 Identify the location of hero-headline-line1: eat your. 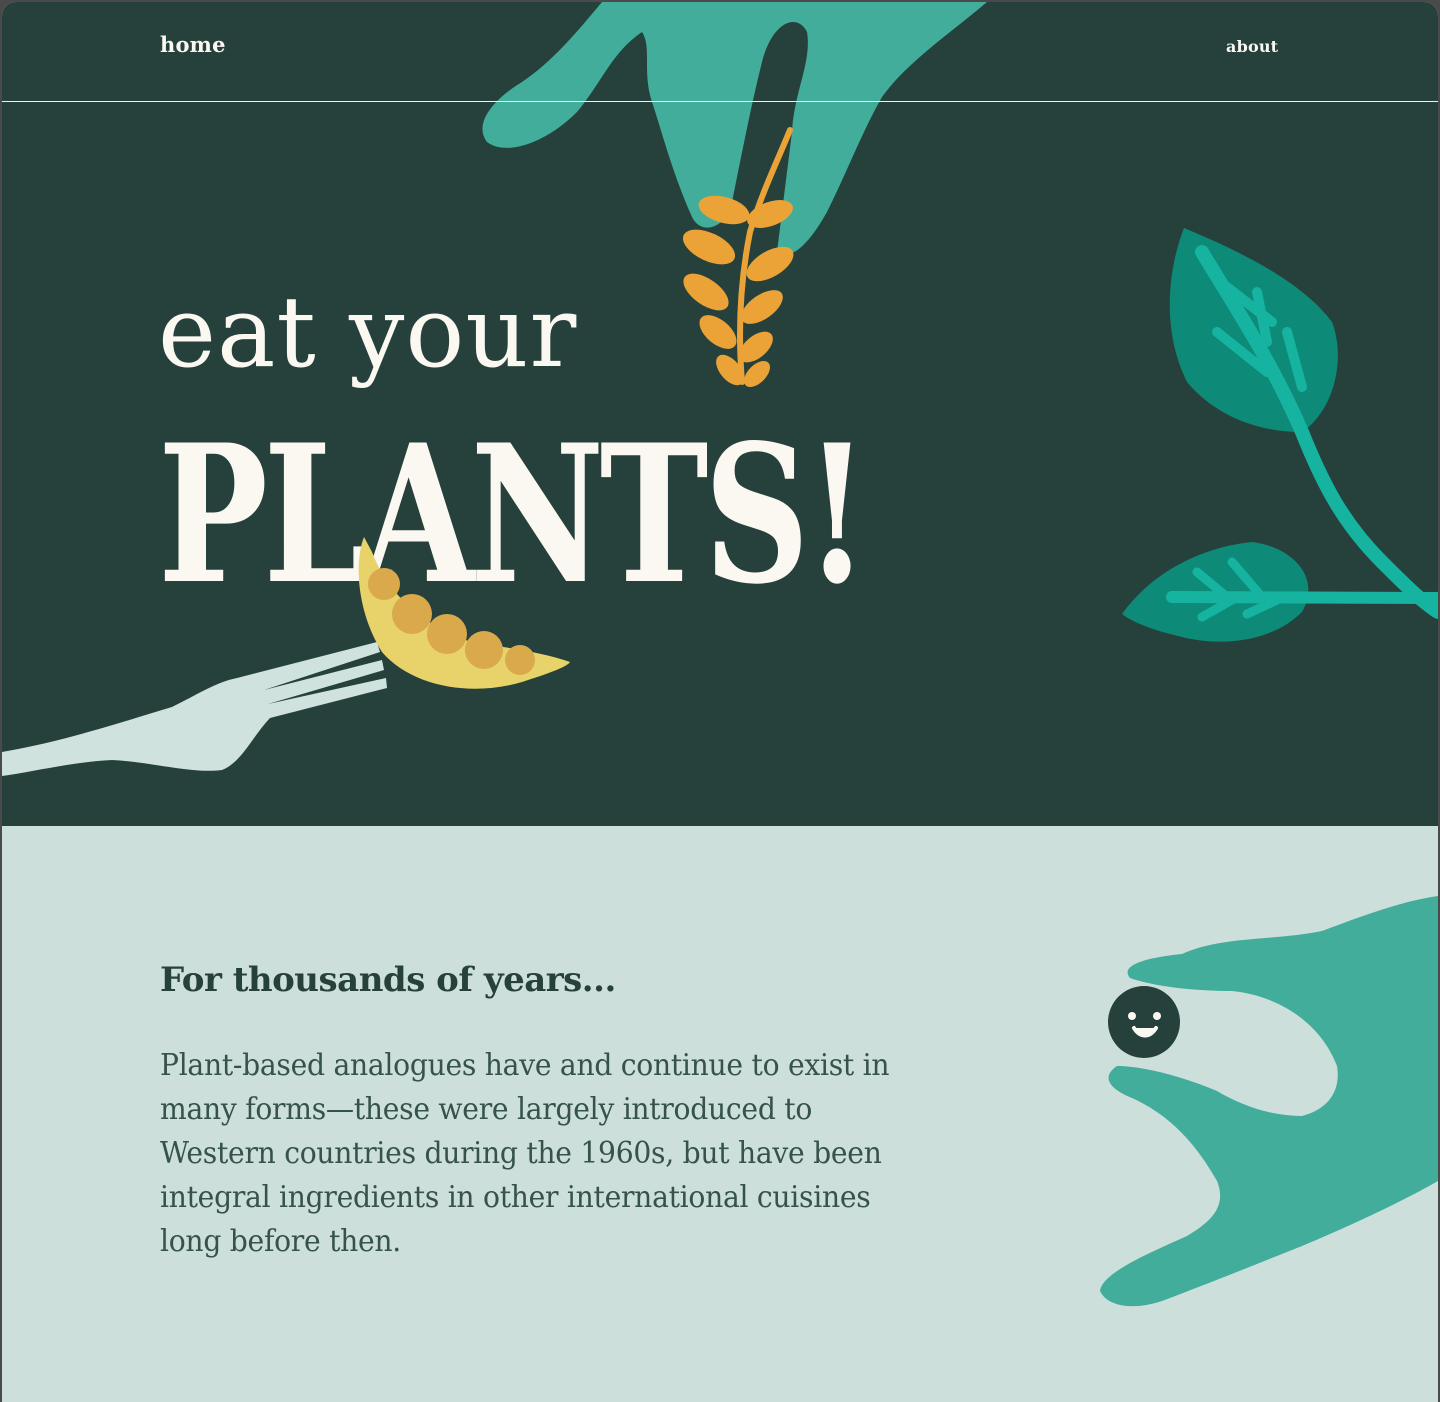
(368, 333).